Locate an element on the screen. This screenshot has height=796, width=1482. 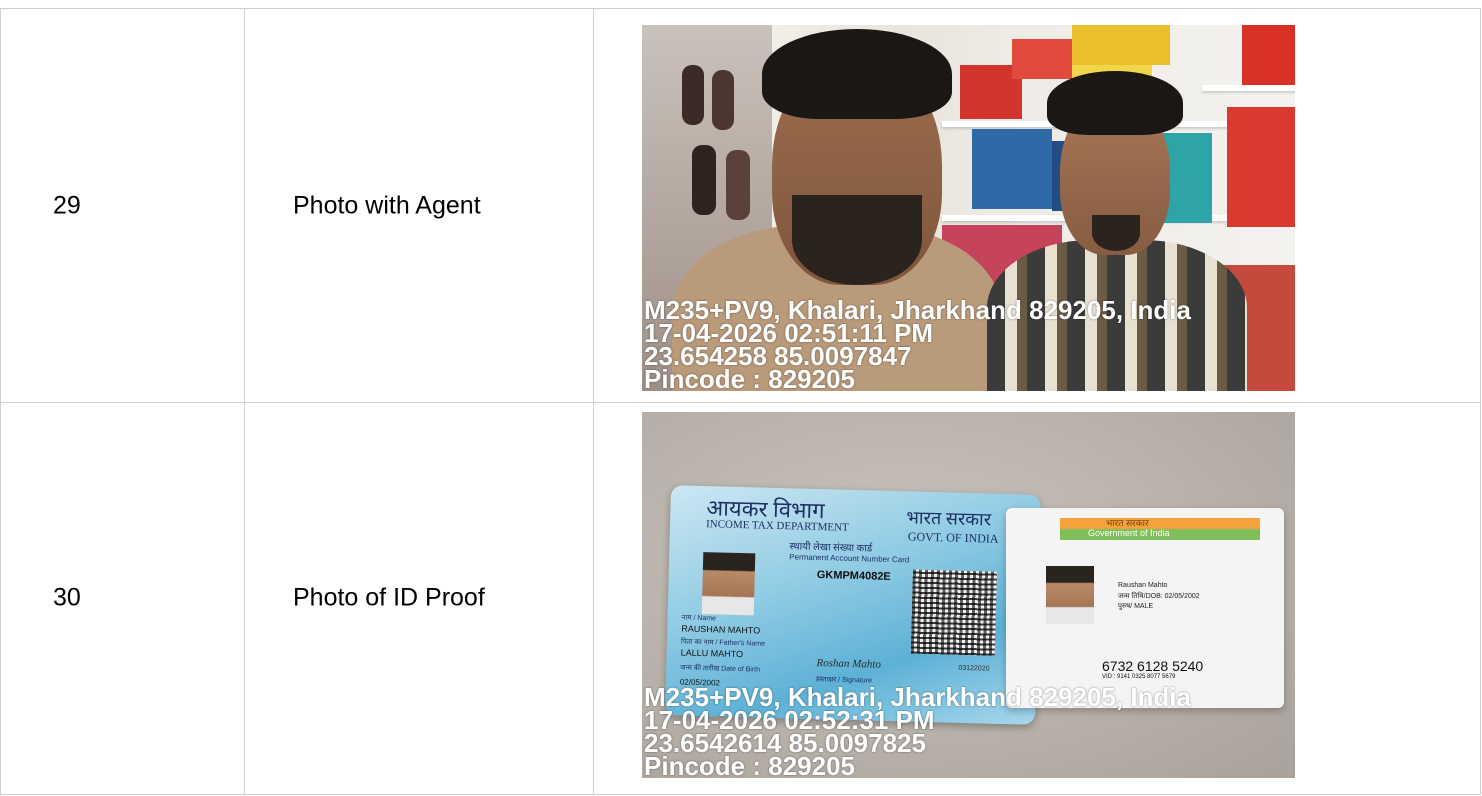
qr-code is located at coordinates (953, 612).